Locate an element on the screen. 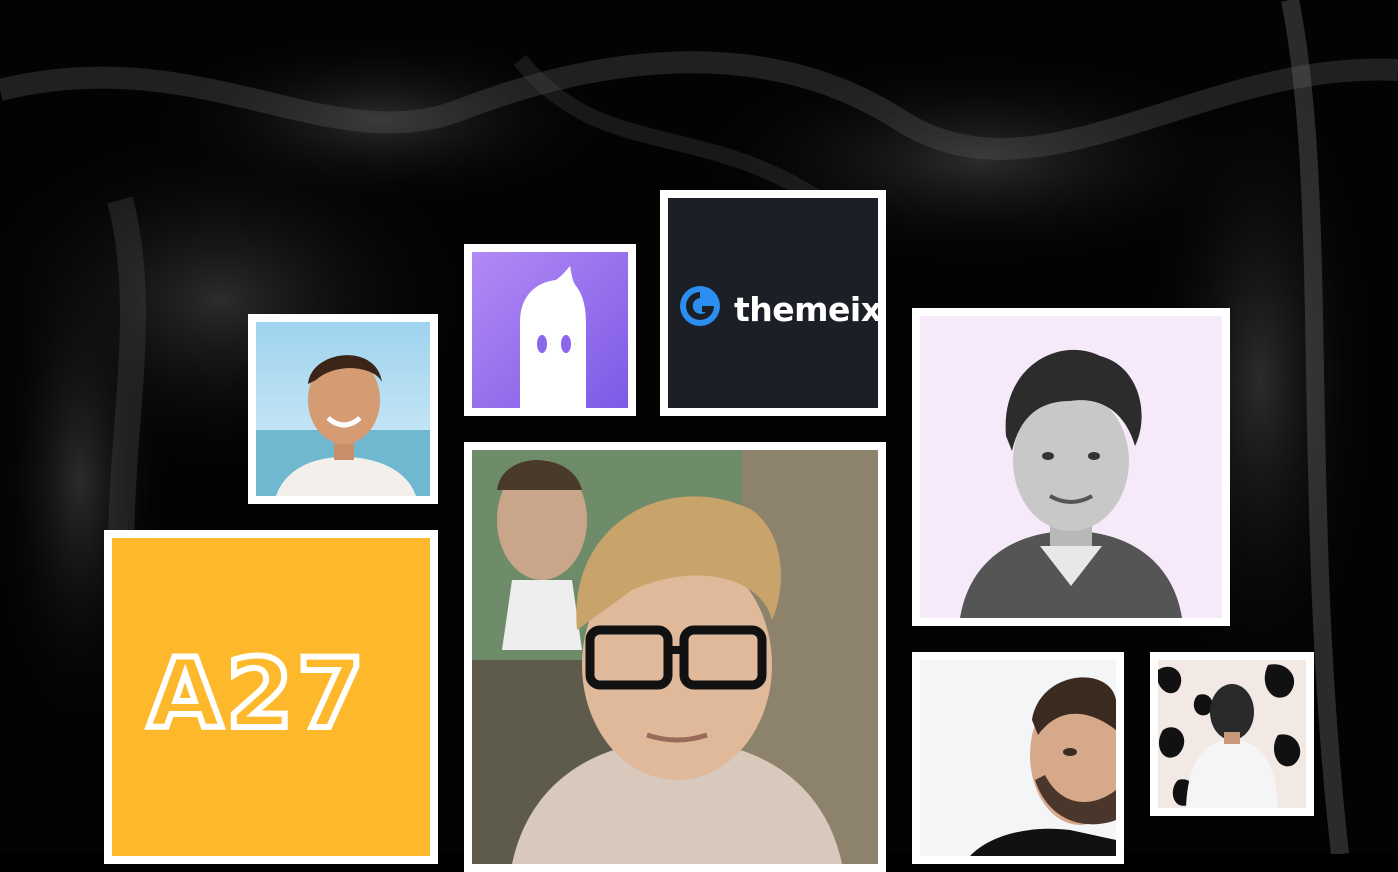 This screenshot has height=872, width=1398. themeix-logo-icon is located at coordinates (700, 306).